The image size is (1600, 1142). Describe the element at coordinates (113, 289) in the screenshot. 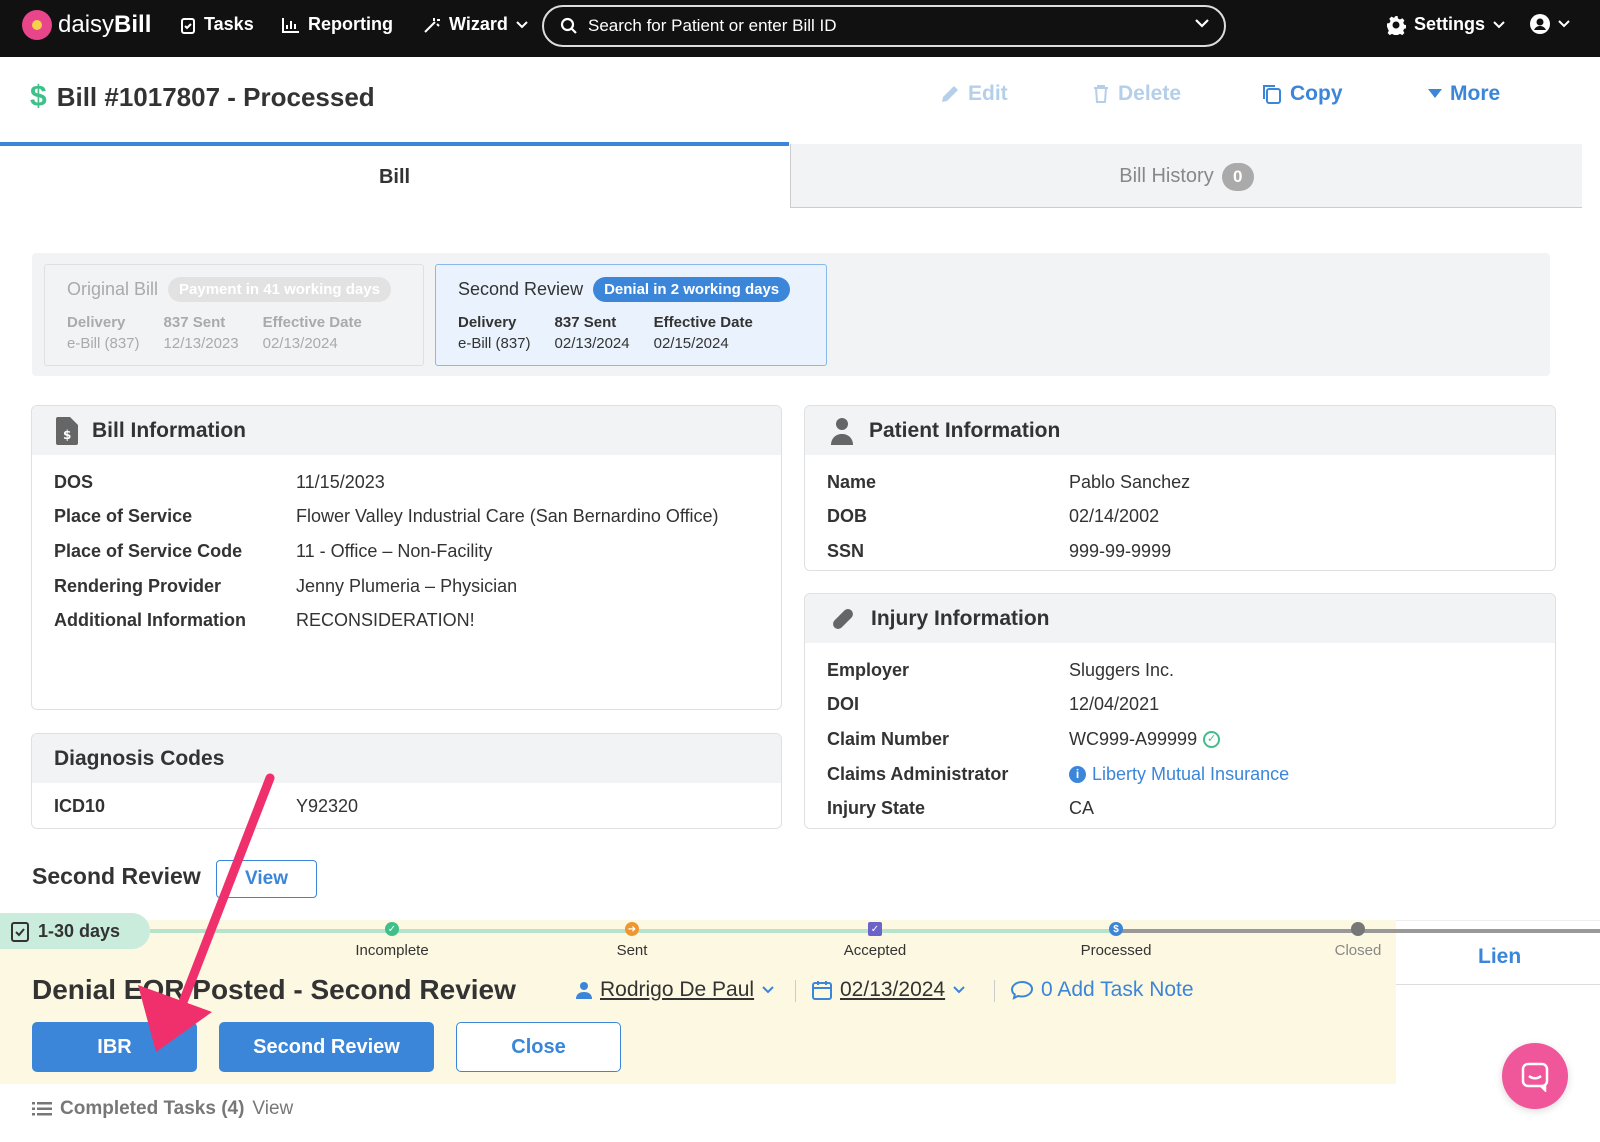

I see `original-bill-title: Original Bill` at that location.